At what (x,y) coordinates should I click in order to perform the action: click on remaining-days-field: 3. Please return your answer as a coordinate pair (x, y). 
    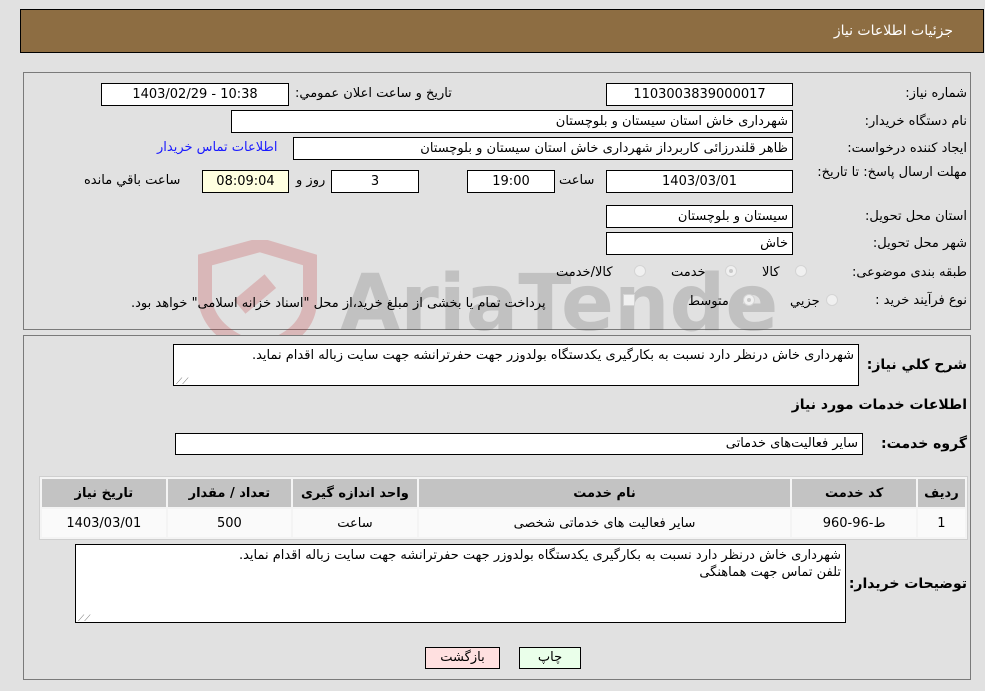
    Looking at the image, I should click on (375, 181).